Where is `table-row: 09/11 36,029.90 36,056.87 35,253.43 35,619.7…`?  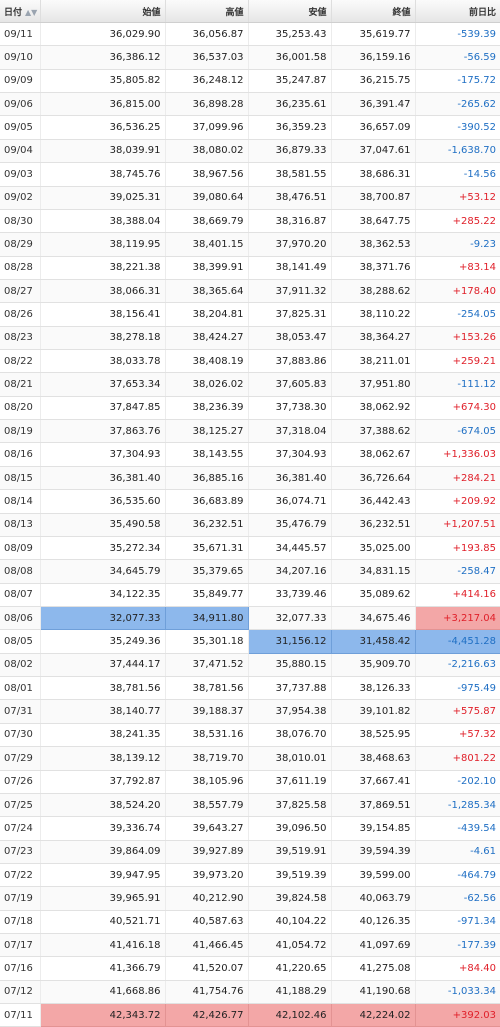
table-row: 09/11 36,029.90 36,056.87 35,253.43 35,619.7… is located at coordinates (250, 34).